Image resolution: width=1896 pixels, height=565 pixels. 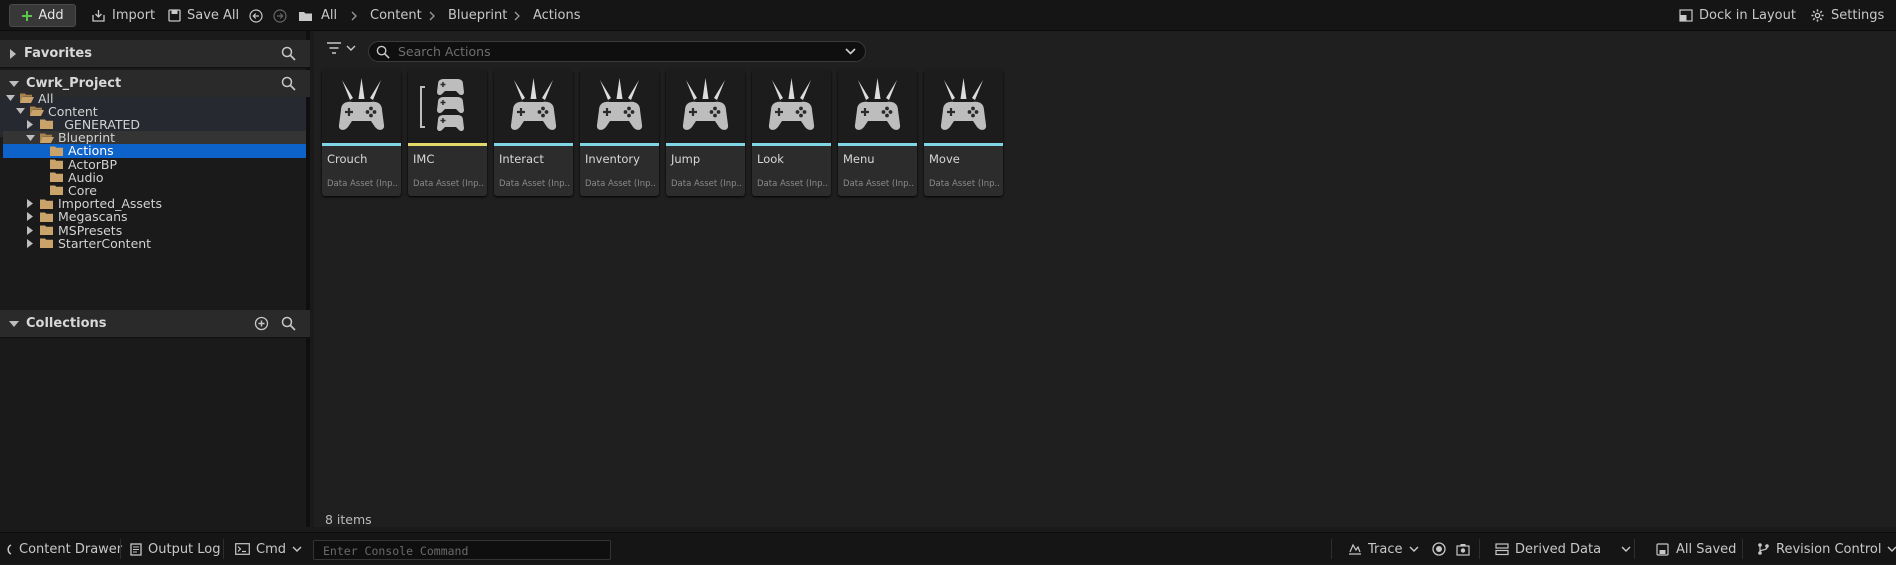 I want to click on favorites-header: Favorites, so click(x=155, y=54).